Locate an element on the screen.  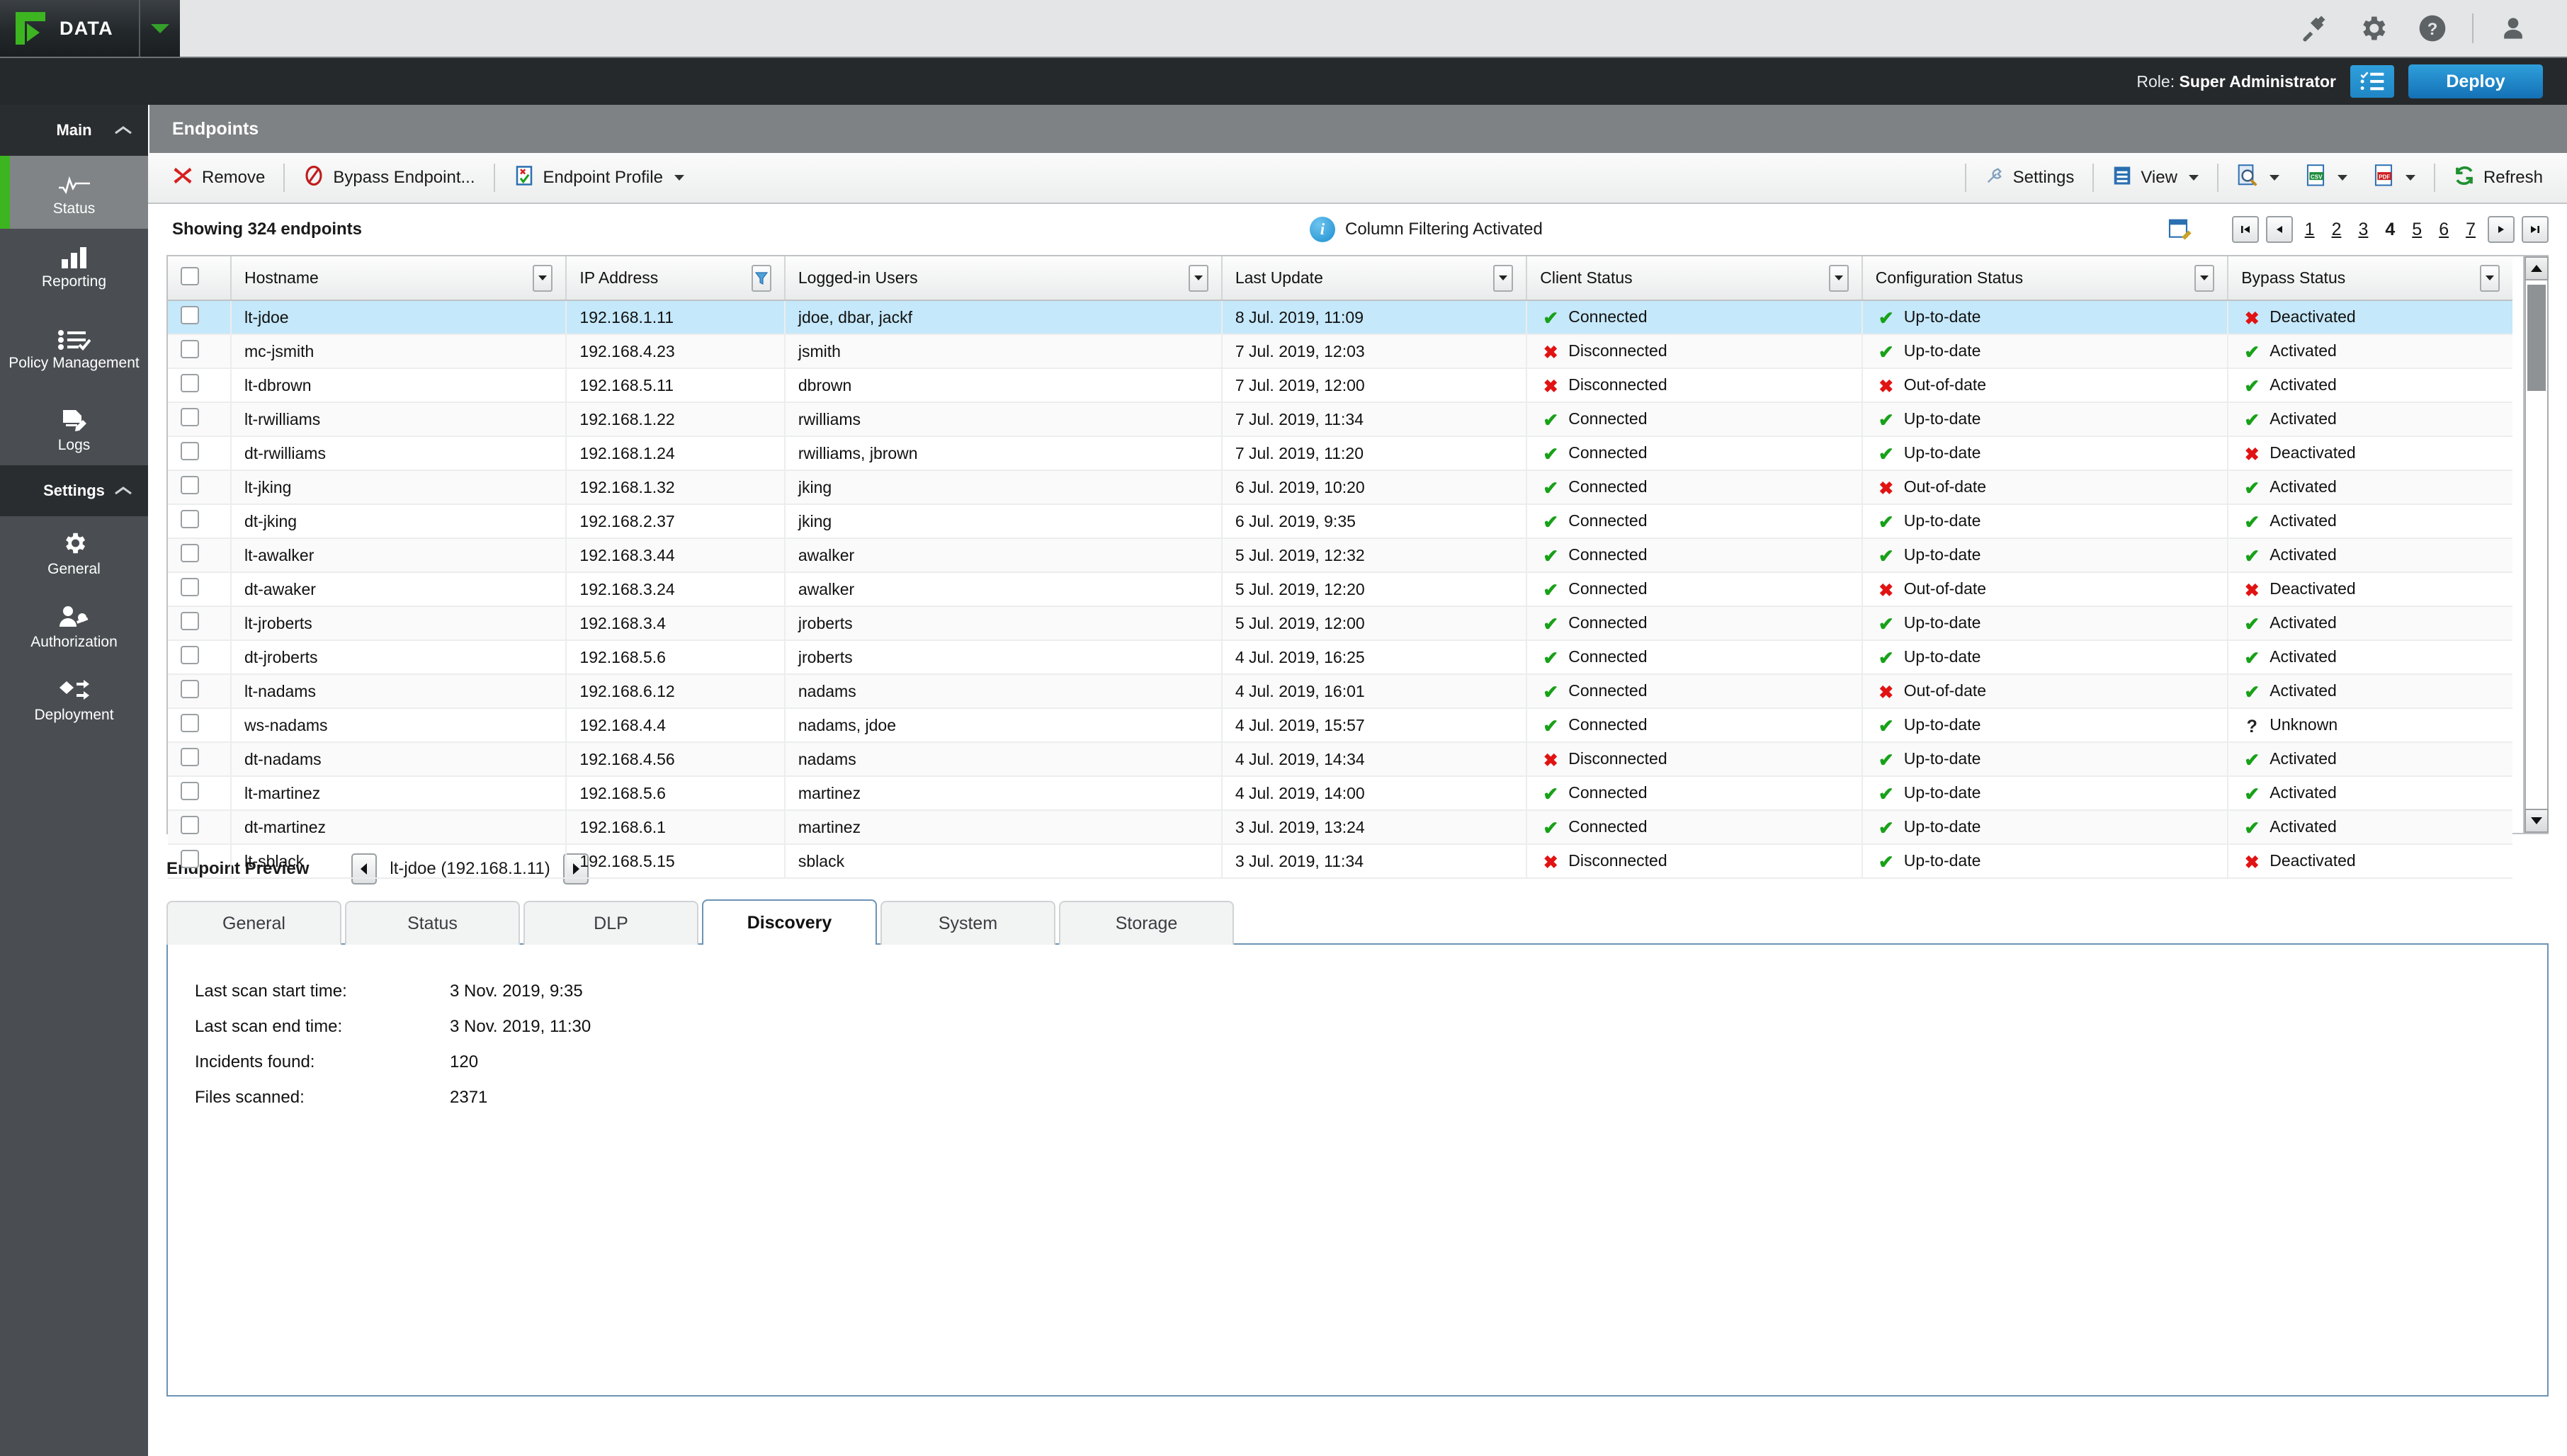
export-csv-button: CSV is located at coordinates (2326, 178).